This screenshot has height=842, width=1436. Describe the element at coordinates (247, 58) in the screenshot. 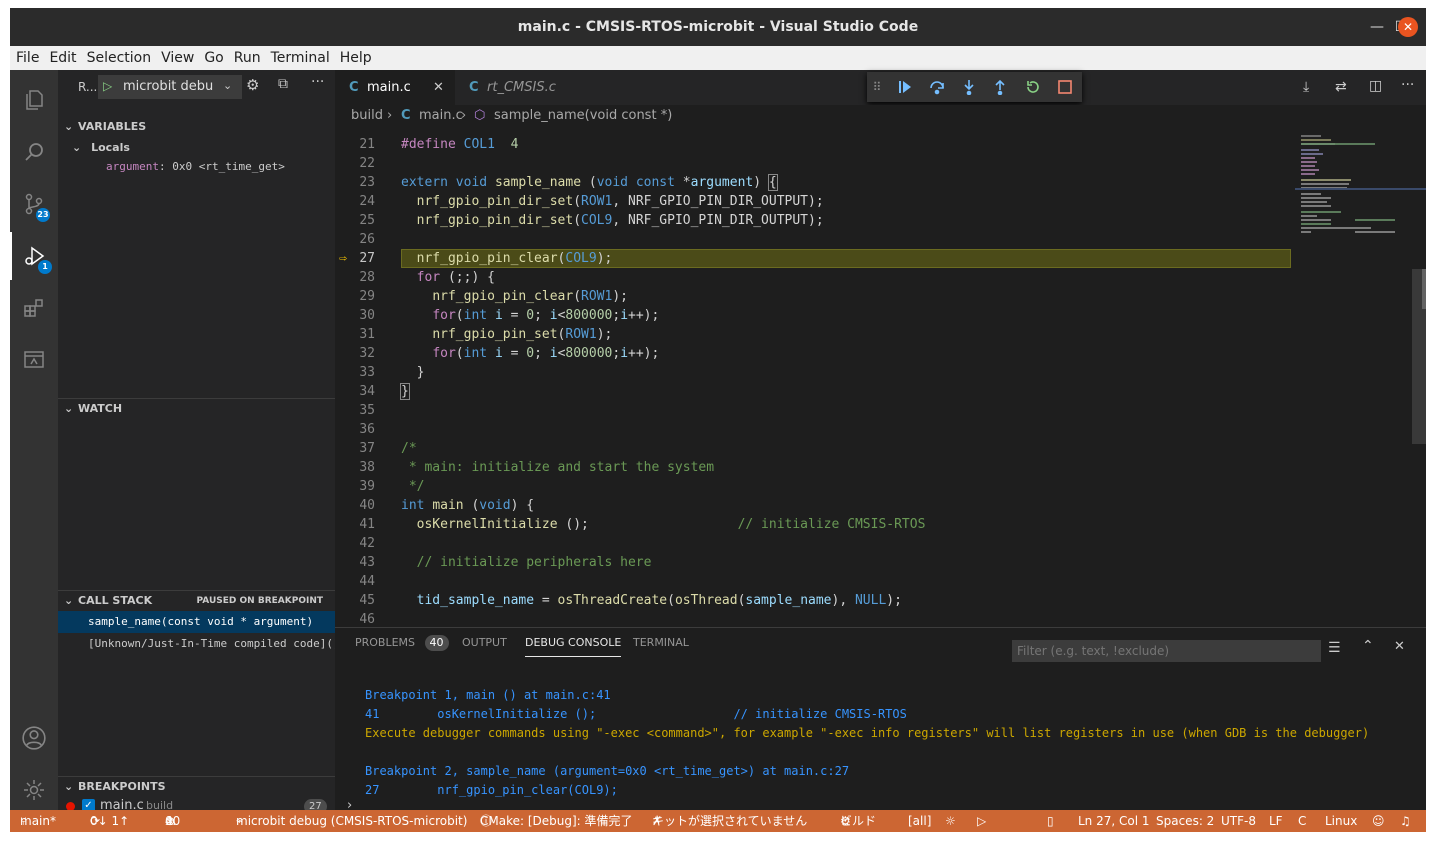

I see `menu-run: Run` at that location.